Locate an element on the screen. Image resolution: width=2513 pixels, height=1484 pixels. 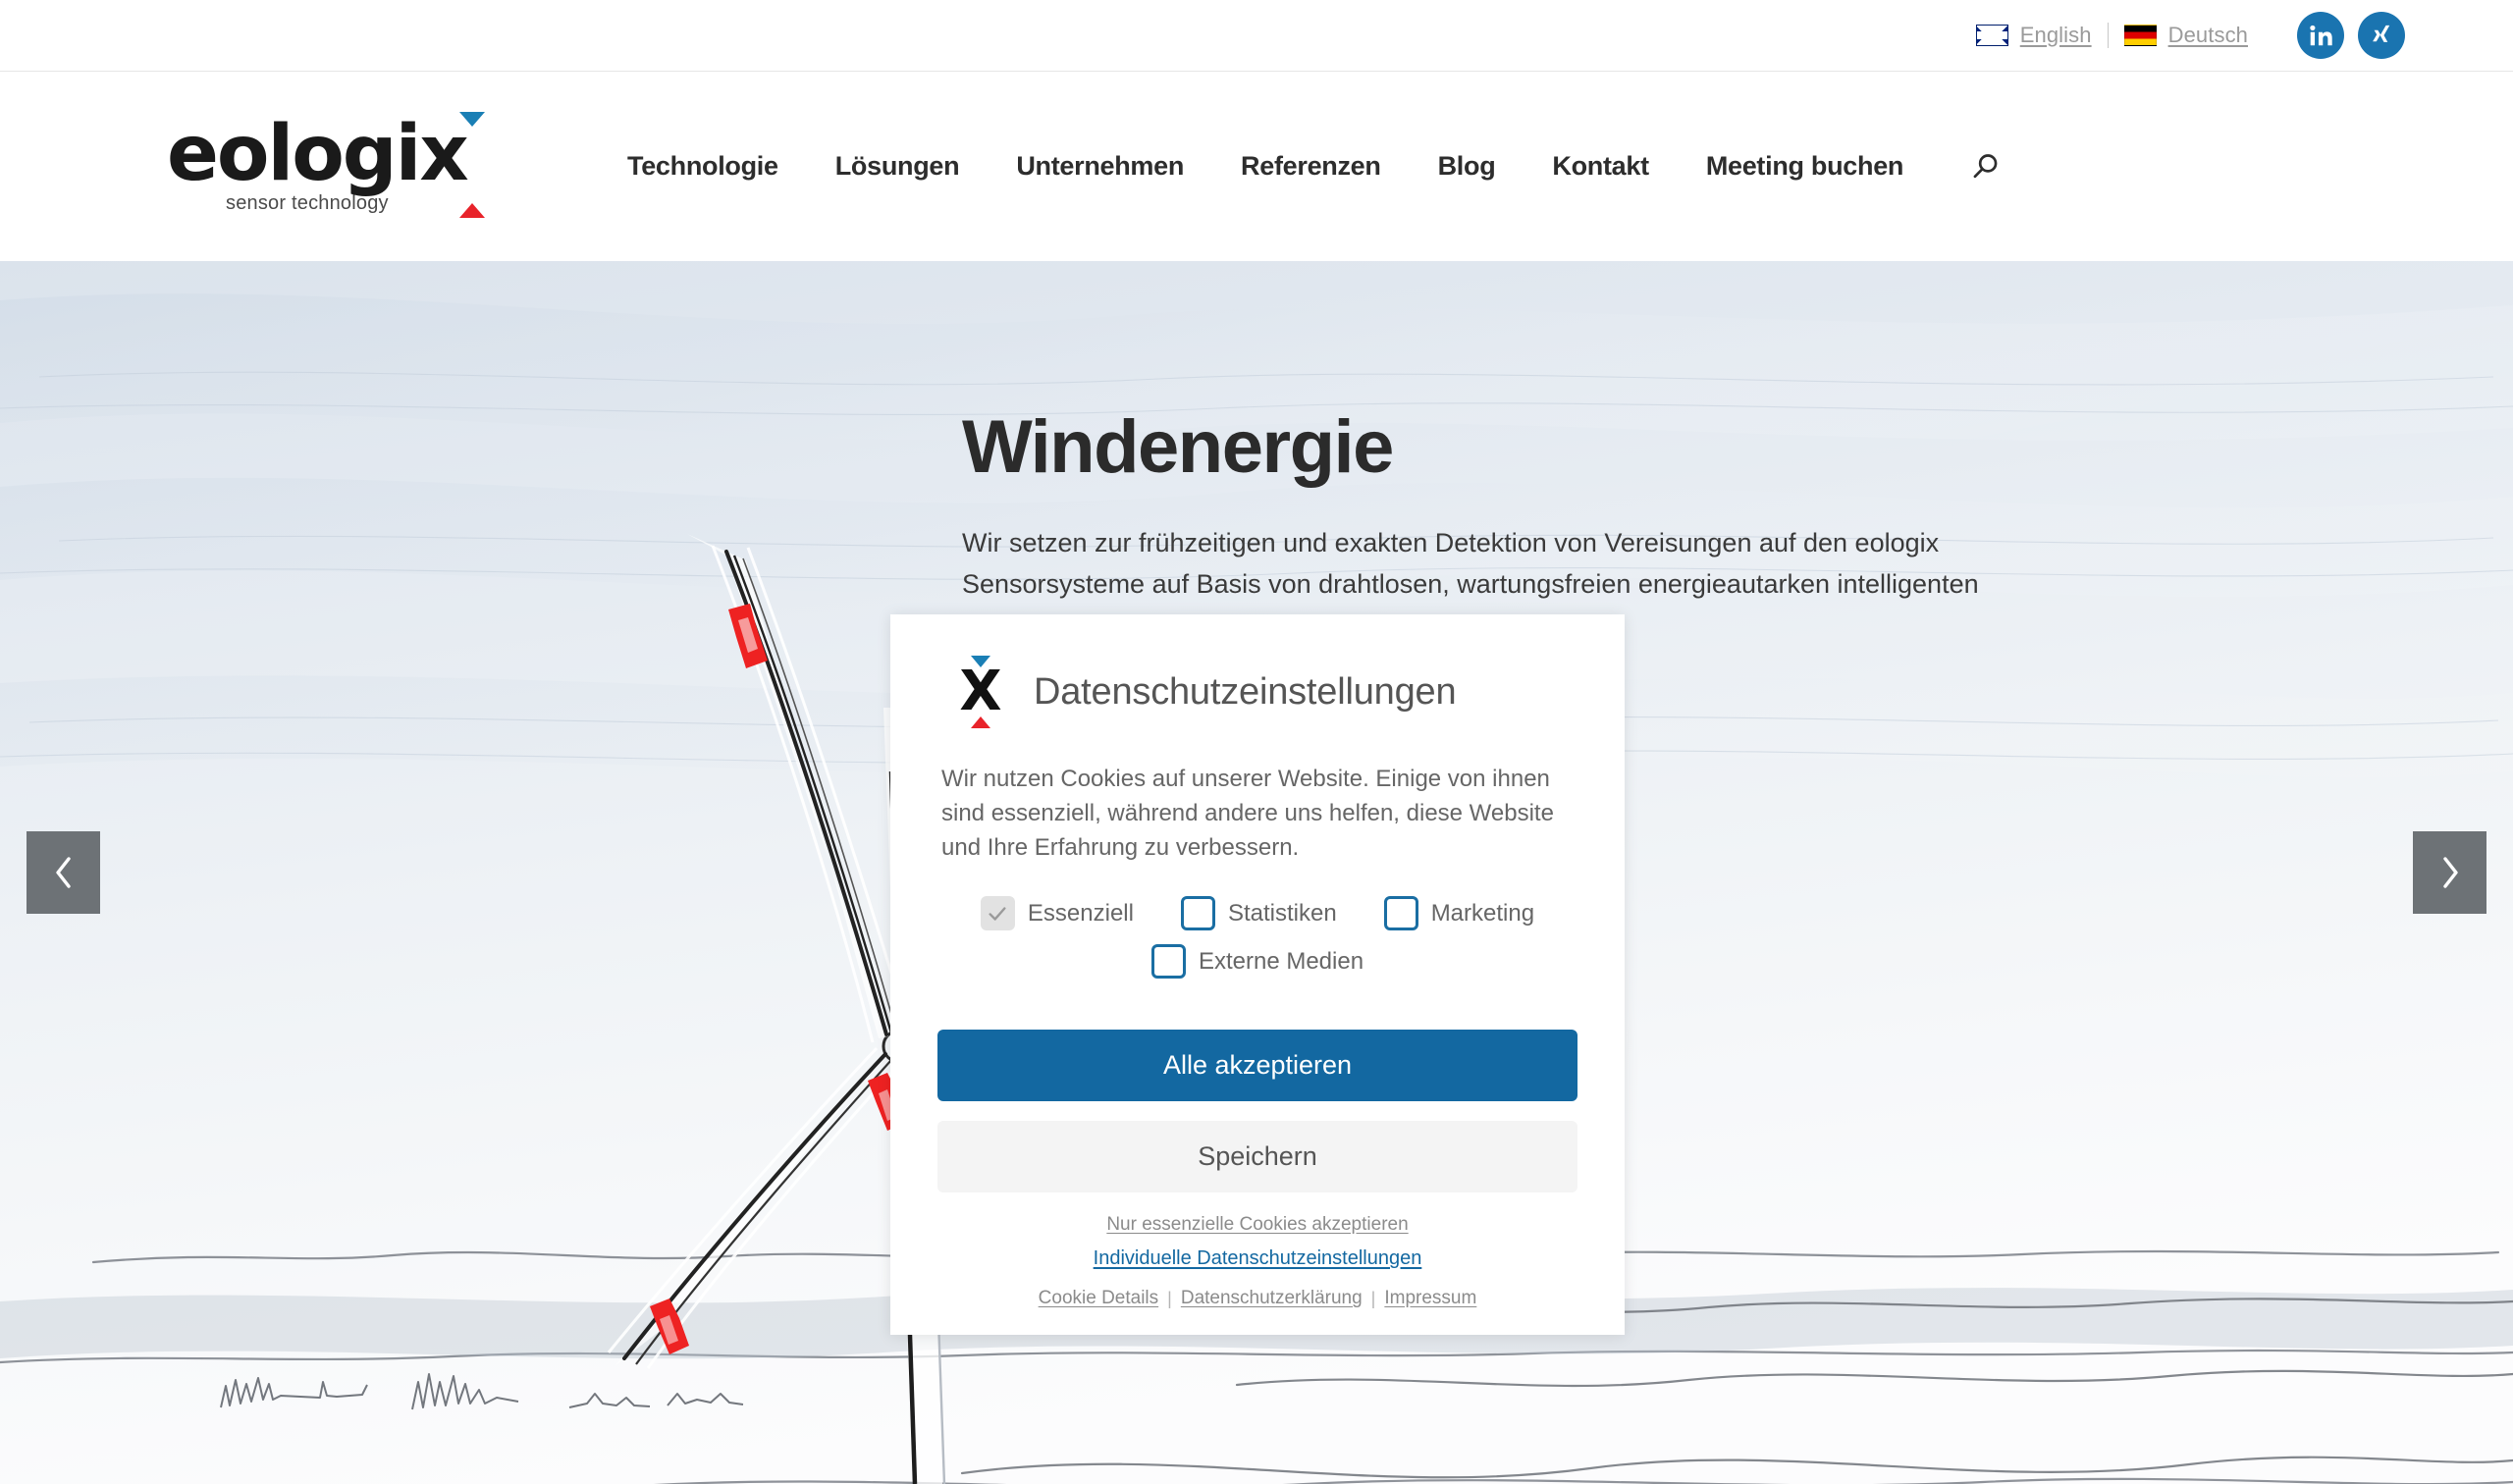
cookie-dialog-title: Datenschutzeinstellungen is located at coordinates (1246, 691).